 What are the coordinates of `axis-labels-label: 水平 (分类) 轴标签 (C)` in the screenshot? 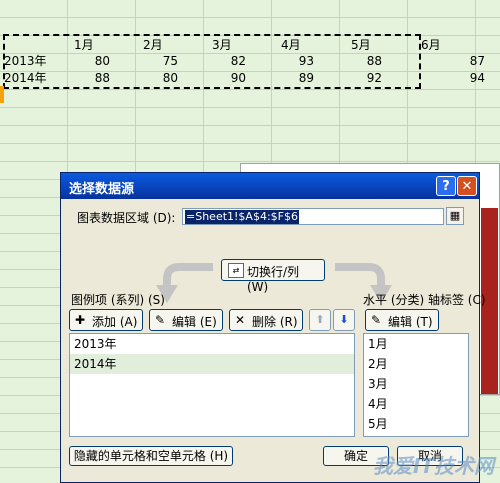 It's located at (424, 300).